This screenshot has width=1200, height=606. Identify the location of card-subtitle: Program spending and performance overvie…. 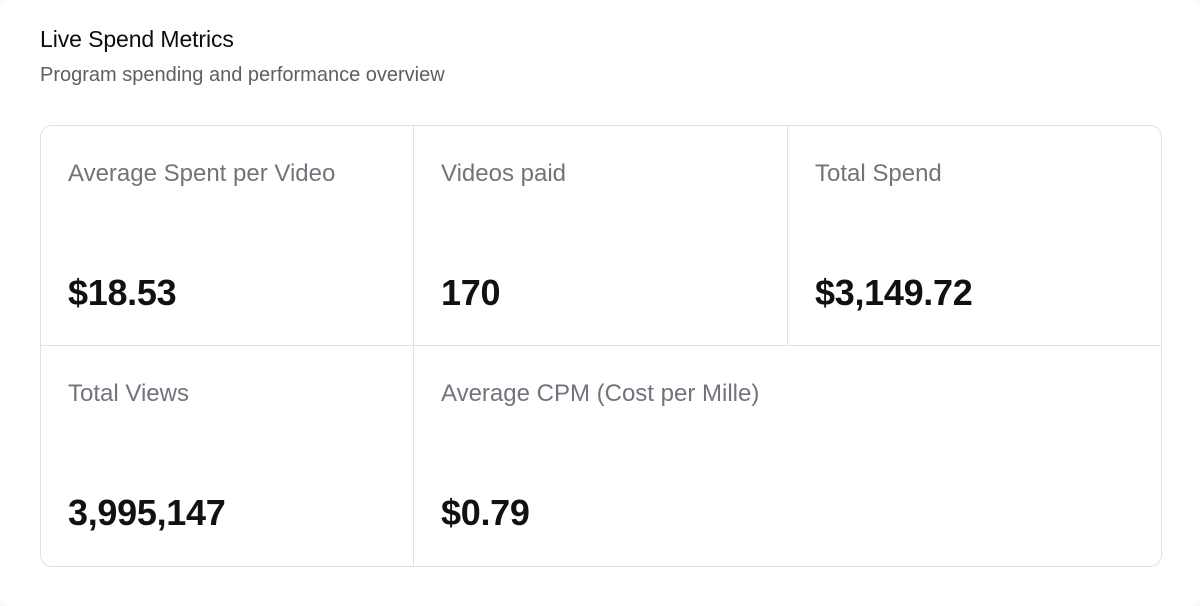
(242, 75).